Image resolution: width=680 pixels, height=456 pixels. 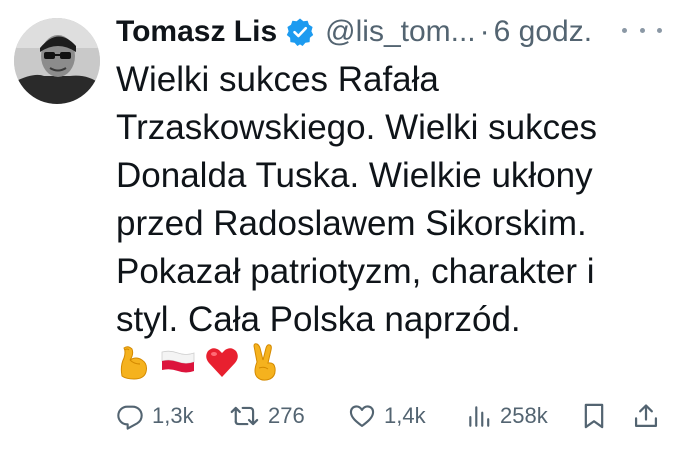 I want to click on tweet-text-line: Donalda Tuska. Wielkie ukłony, so click(x=354, y=175).